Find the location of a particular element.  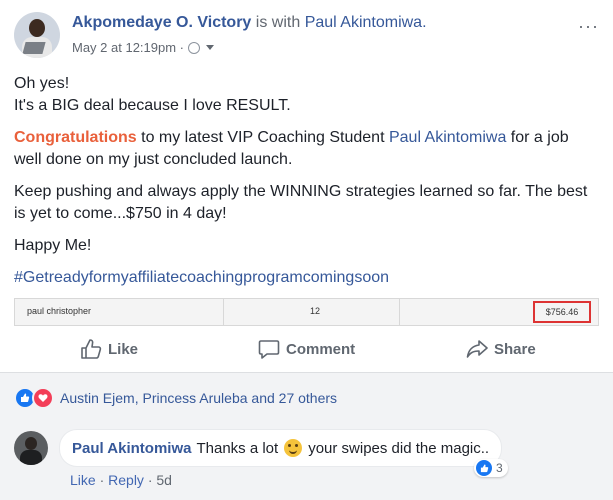

tagged-user: Paul Akintomiwa. is located at coordinates (366, 22).